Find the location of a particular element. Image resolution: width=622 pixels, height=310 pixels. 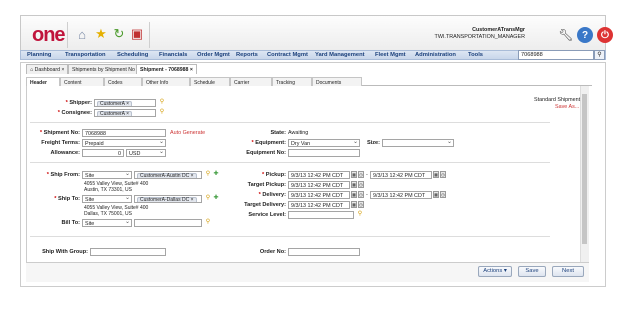

save-button: Save is located at coordinates (532, 271).